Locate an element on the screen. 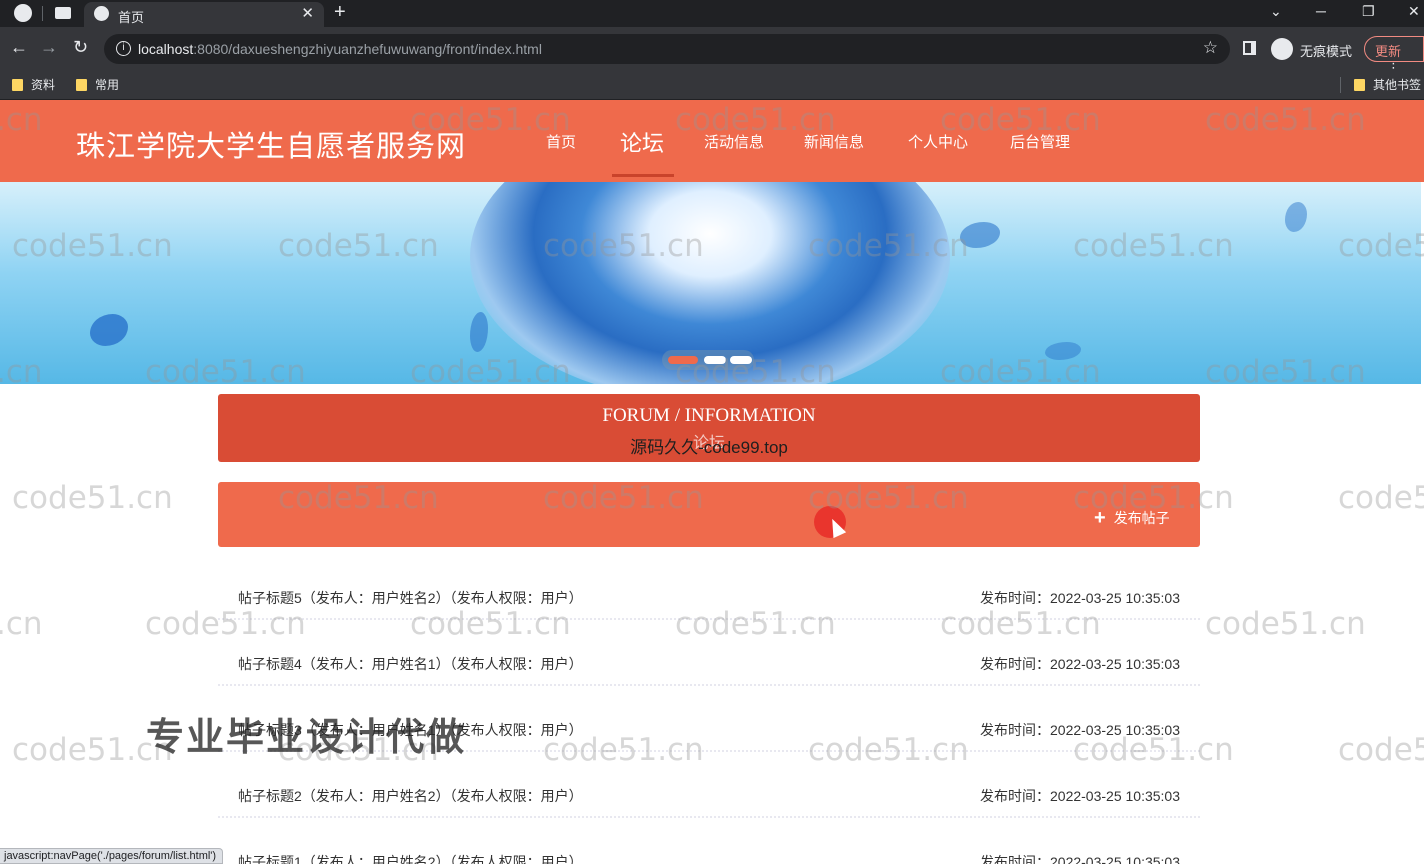 The width and height of the screenshot is (1424, 864). minimize-button: ─ is located at coordinates (1321, 11).